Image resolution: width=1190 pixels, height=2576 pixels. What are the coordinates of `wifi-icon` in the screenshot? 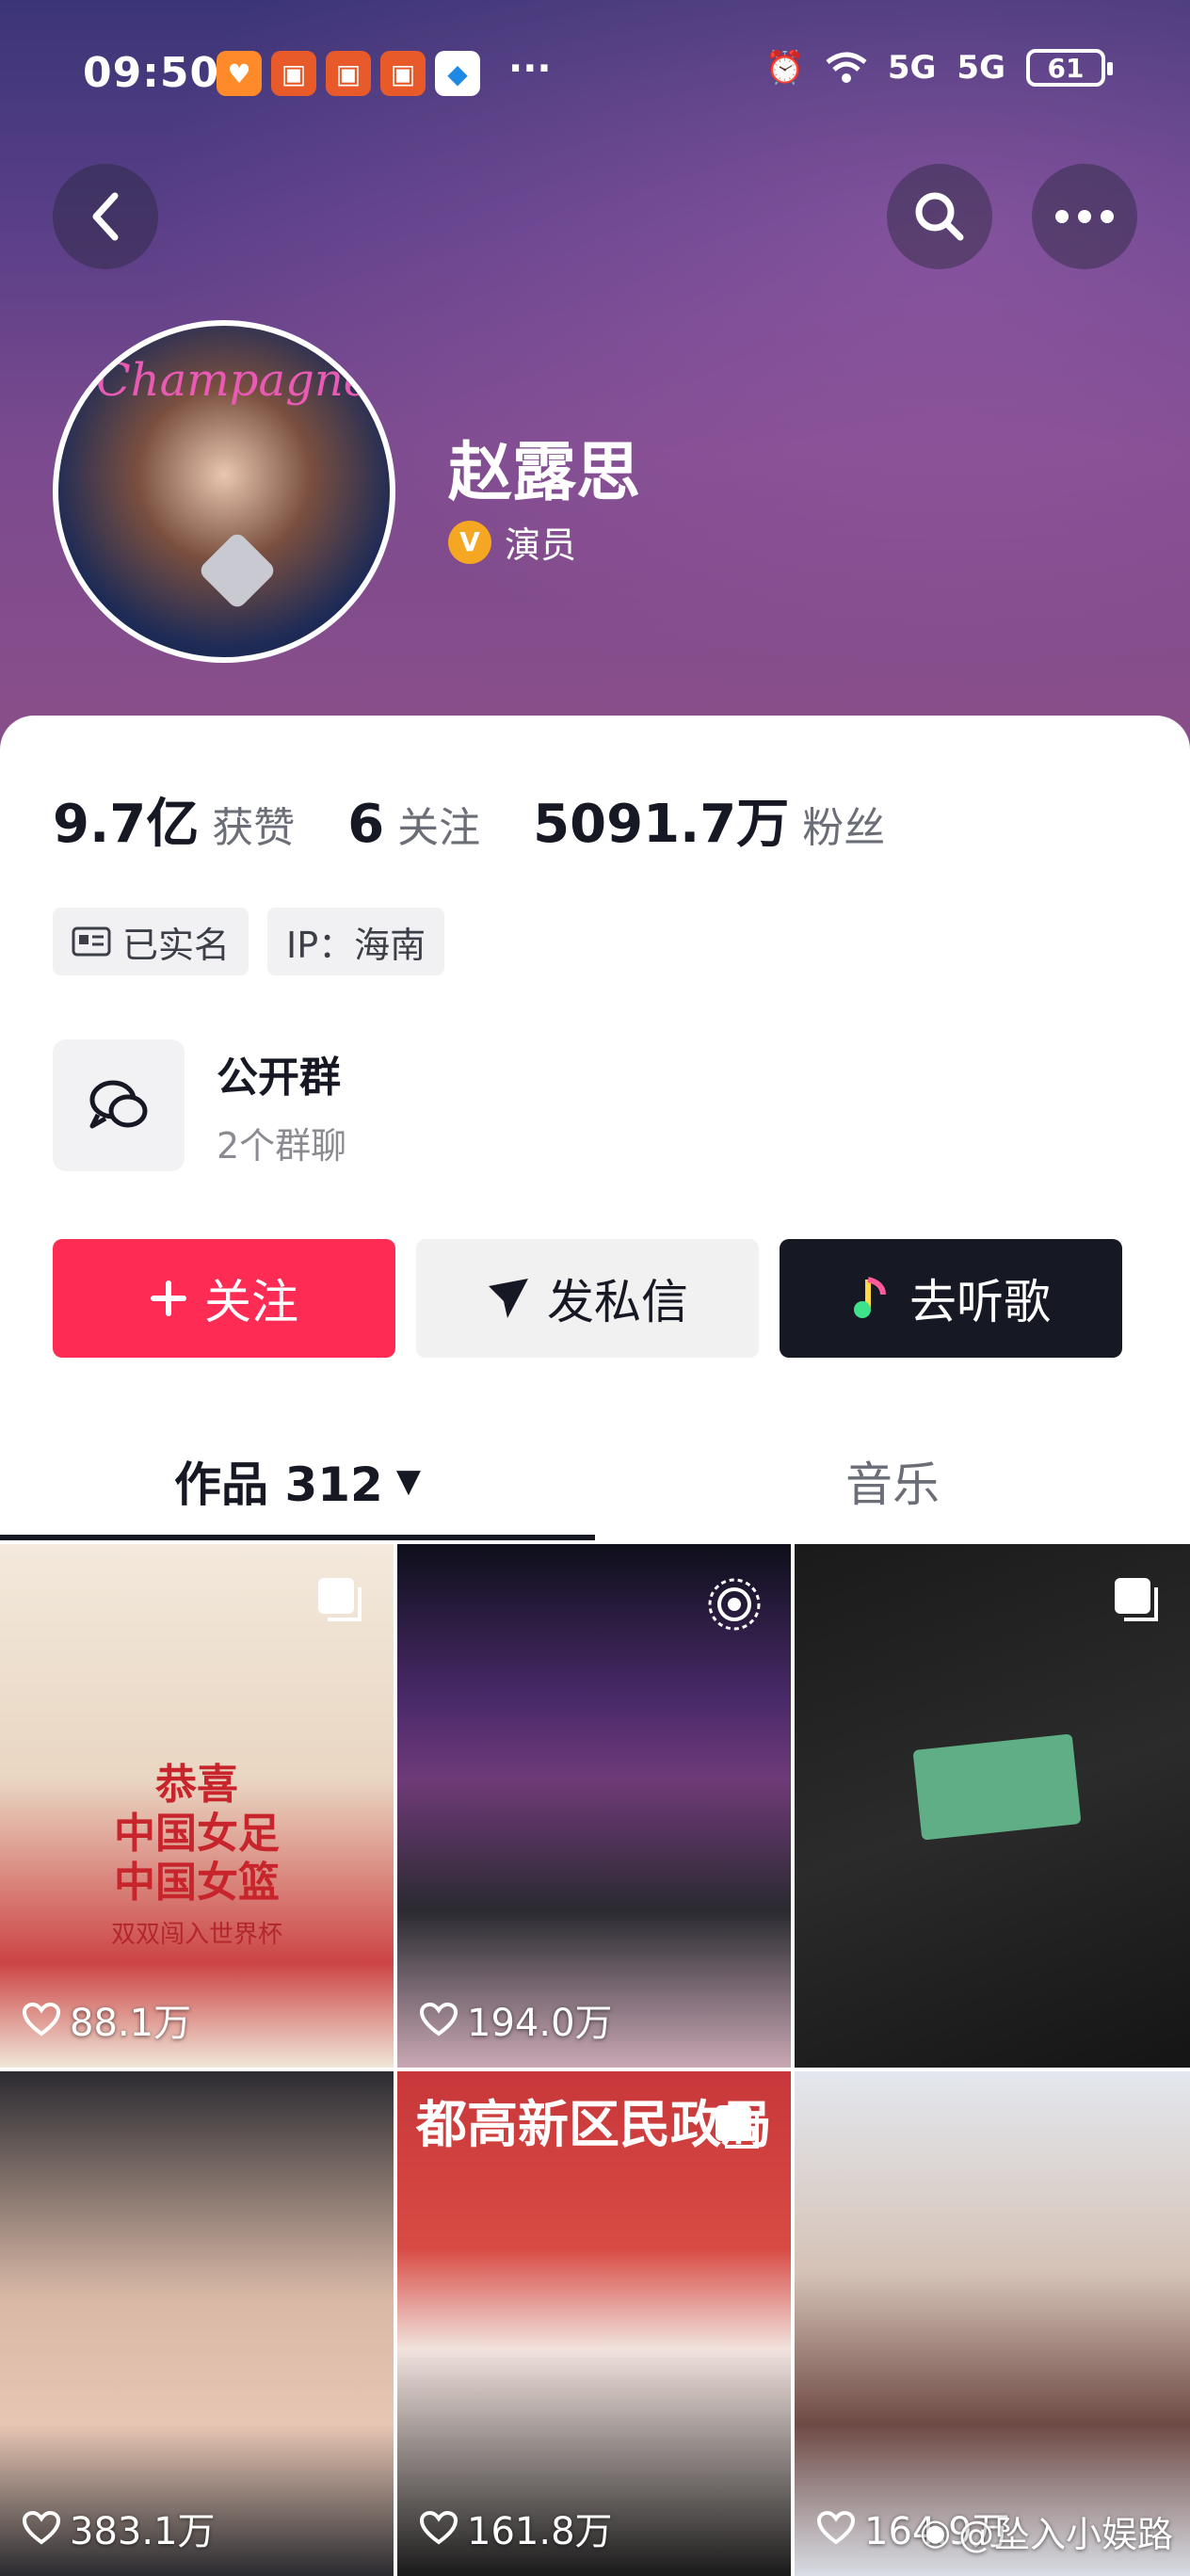 It's located at (846, 67).